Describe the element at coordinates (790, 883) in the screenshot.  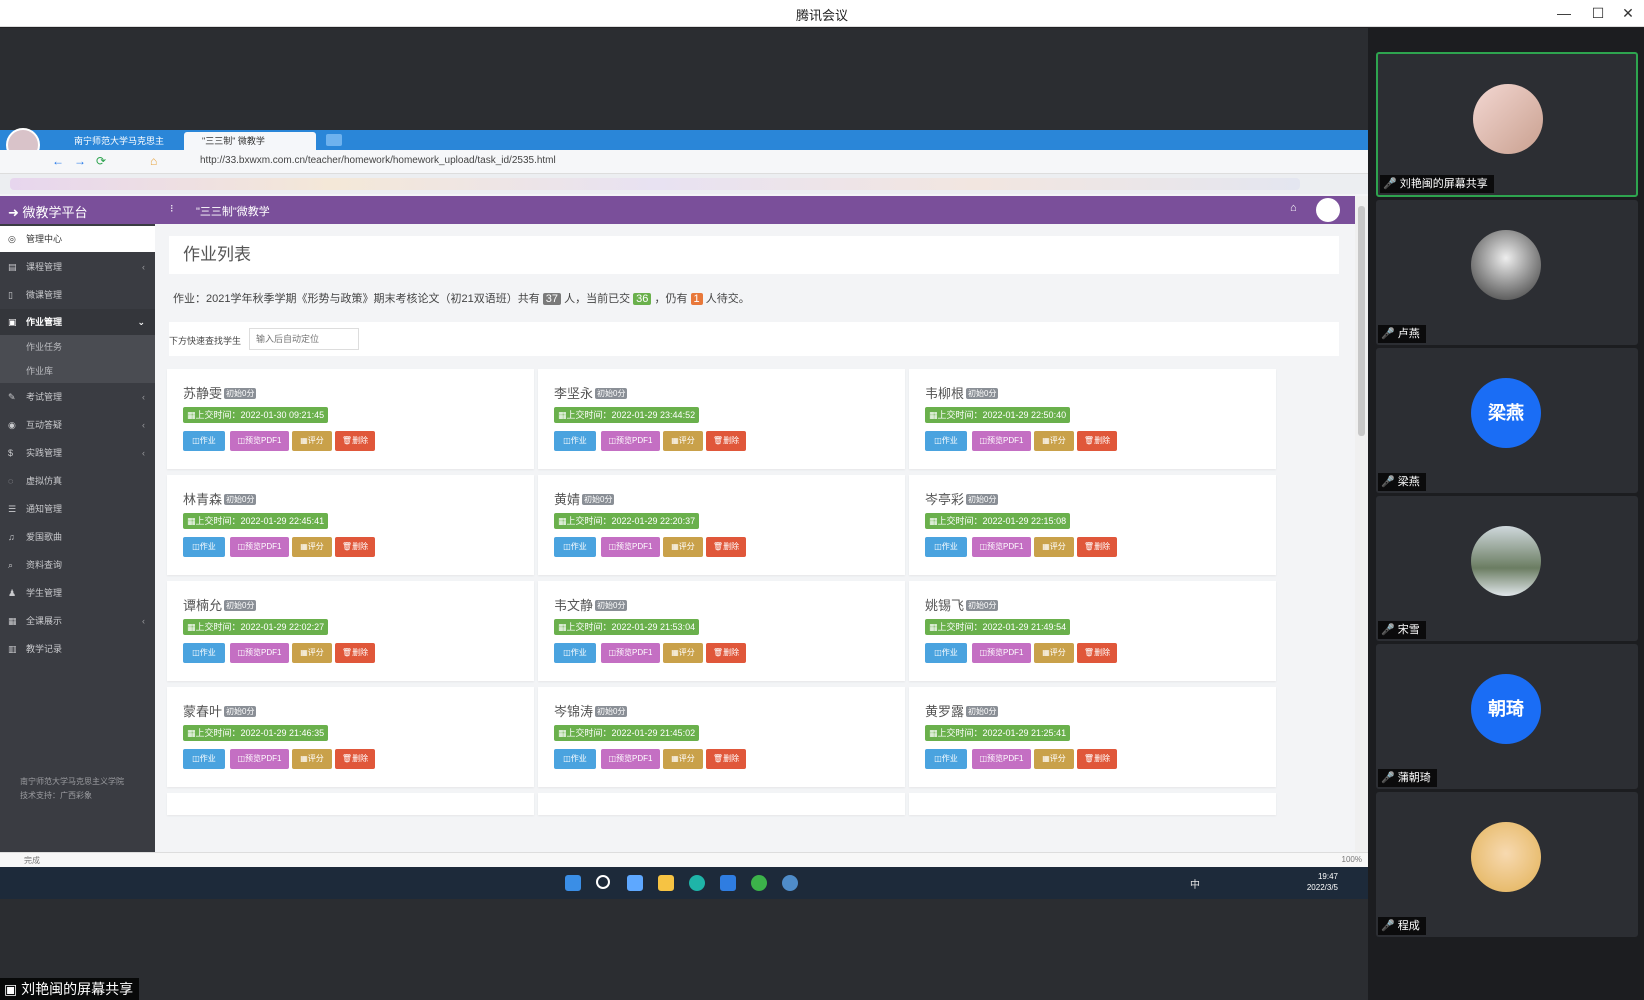
I see `browser-app-icon` at that location.